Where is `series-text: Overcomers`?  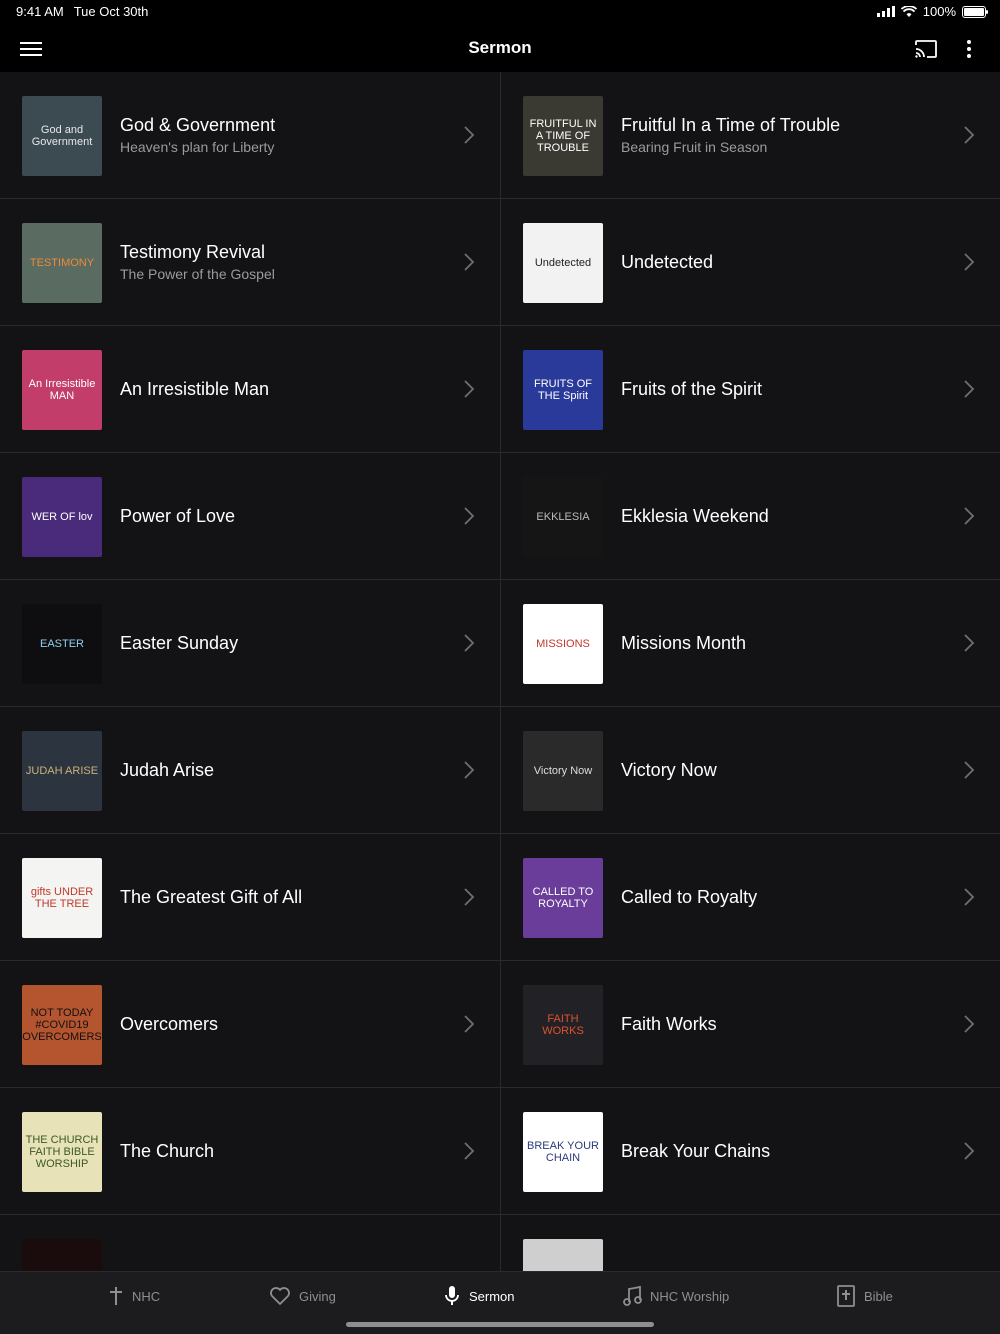 series-text: Overcomers is located at coordinates (280, 1024).